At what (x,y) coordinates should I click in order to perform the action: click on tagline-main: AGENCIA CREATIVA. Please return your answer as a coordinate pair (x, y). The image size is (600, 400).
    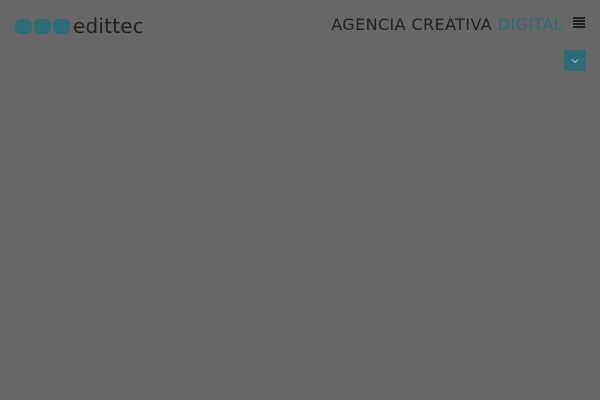
    Looking at the image, I should click on (414, 24).